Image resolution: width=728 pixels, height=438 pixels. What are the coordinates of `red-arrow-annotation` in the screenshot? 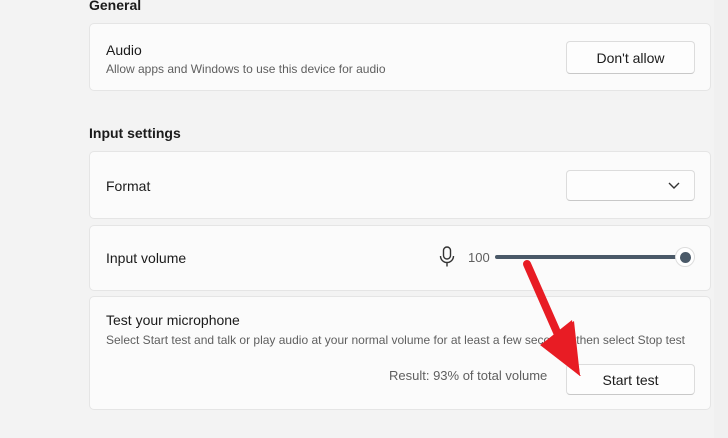 It's located at (552, 318).